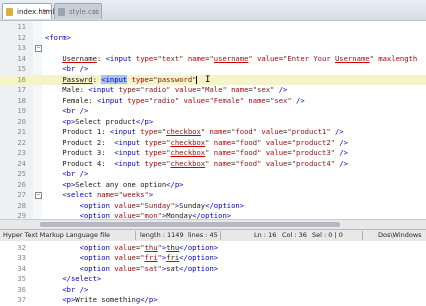  I want to click on code-text: <select name="weeks">, so click(99, 195).